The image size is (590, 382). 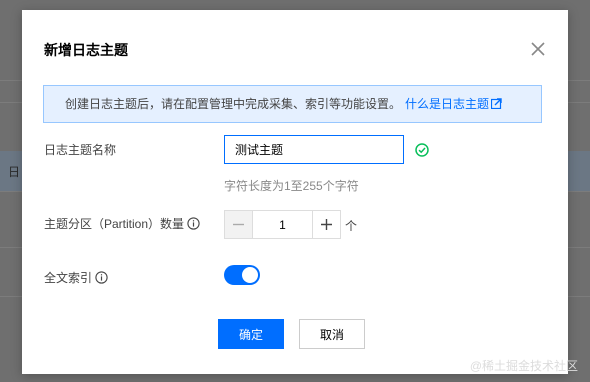 What do you see at coordinates (233, 104) in the screenshot?
I see `notice-text: 创建日志主题后，请在配置管理中完成采集、索引等功能设置。` at bounding box center [233, 104].